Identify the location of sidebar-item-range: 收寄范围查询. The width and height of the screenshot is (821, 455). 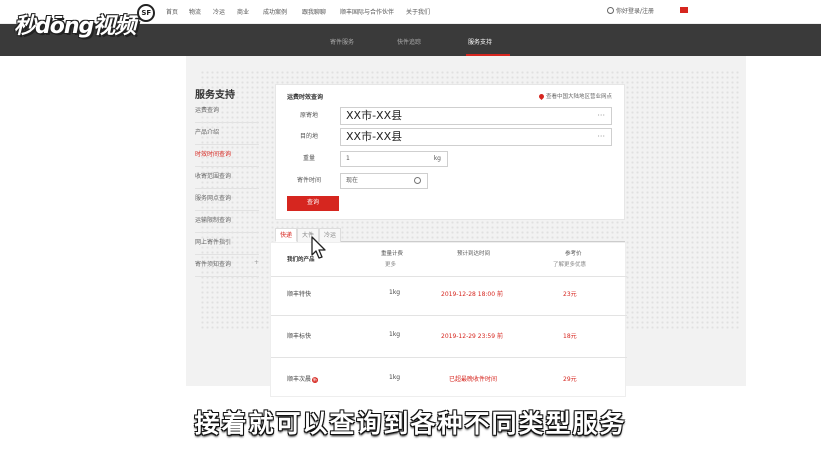
(227, 180).